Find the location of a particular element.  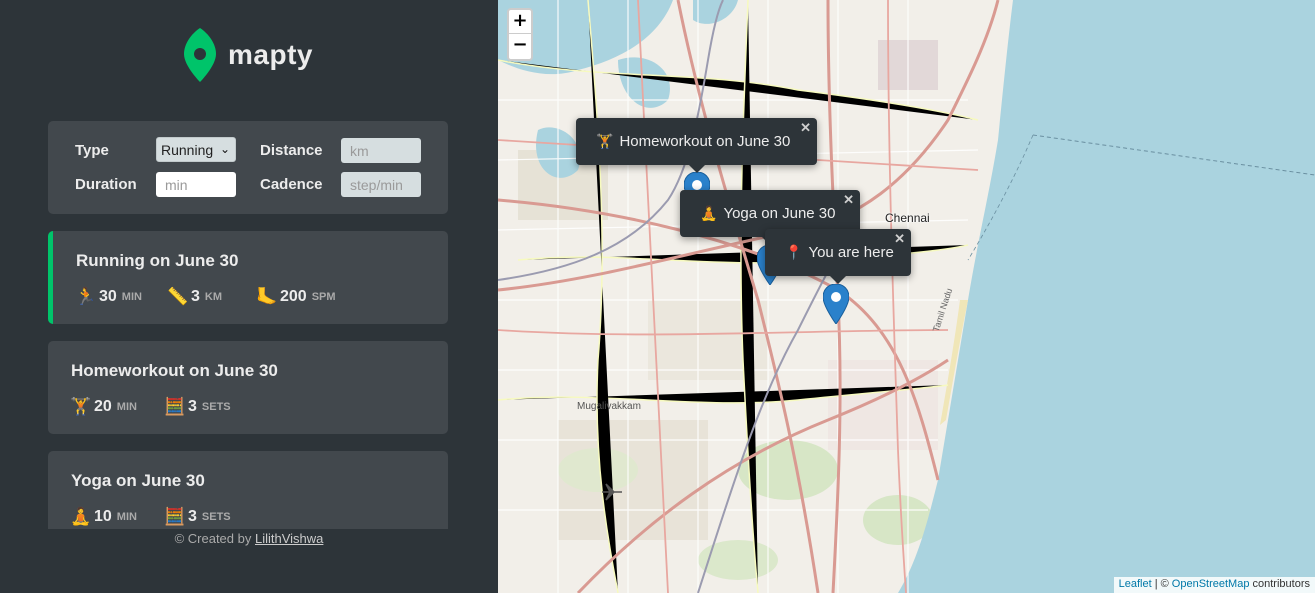

osm-link: OpenStreetMap is located at coordinates (1211, 584).